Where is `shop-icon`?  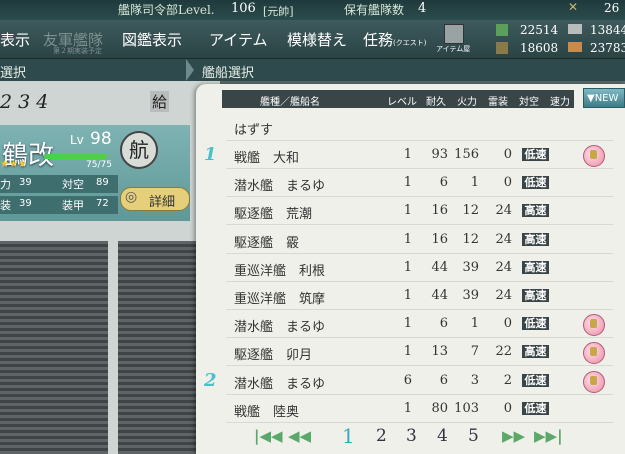 shop-icon is located at coordinates (454, 34).